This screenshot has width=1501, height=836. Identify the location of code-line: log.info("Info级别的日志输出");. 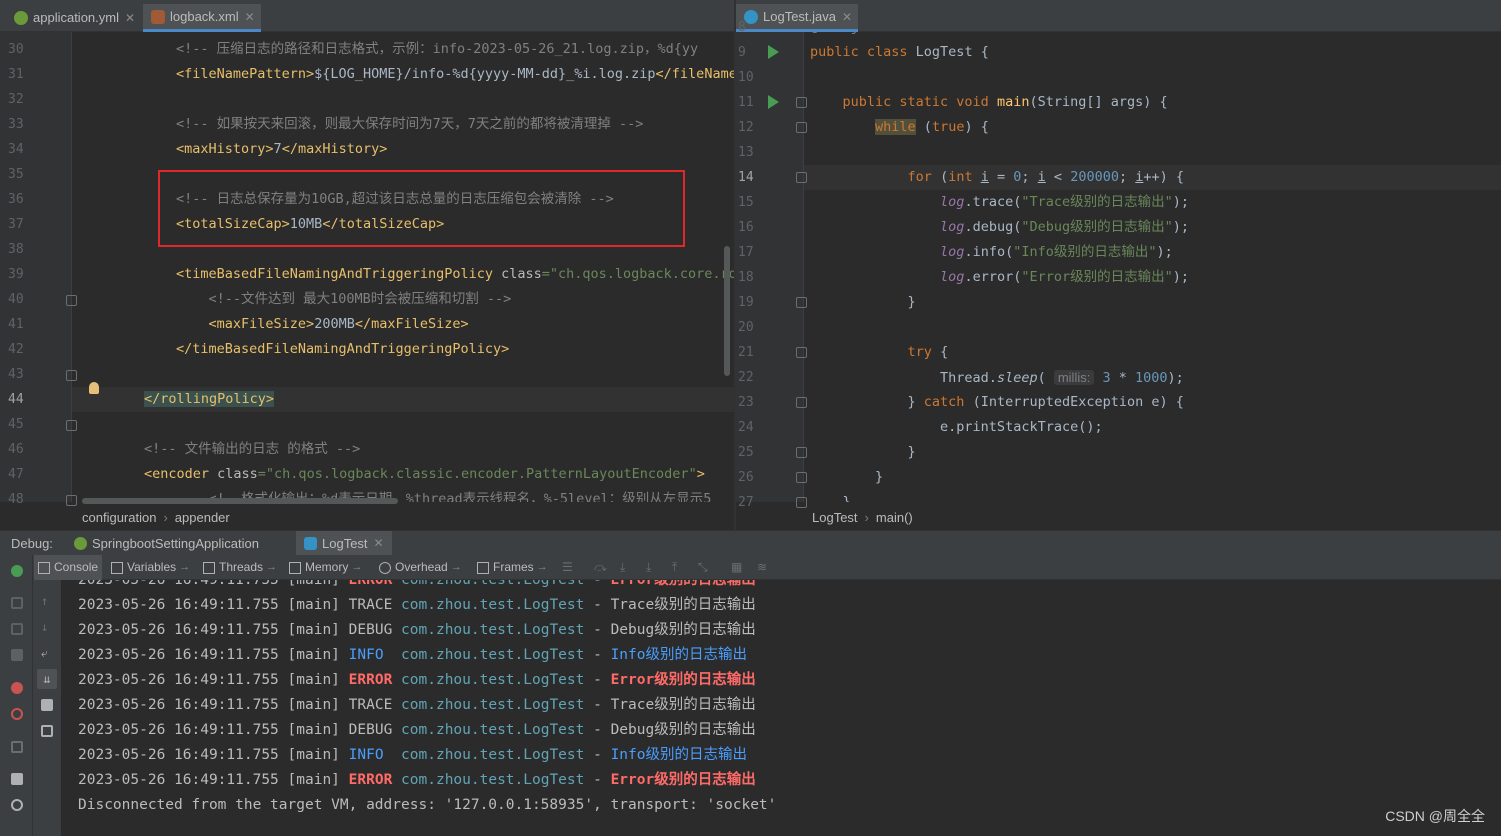
(1152, 252).